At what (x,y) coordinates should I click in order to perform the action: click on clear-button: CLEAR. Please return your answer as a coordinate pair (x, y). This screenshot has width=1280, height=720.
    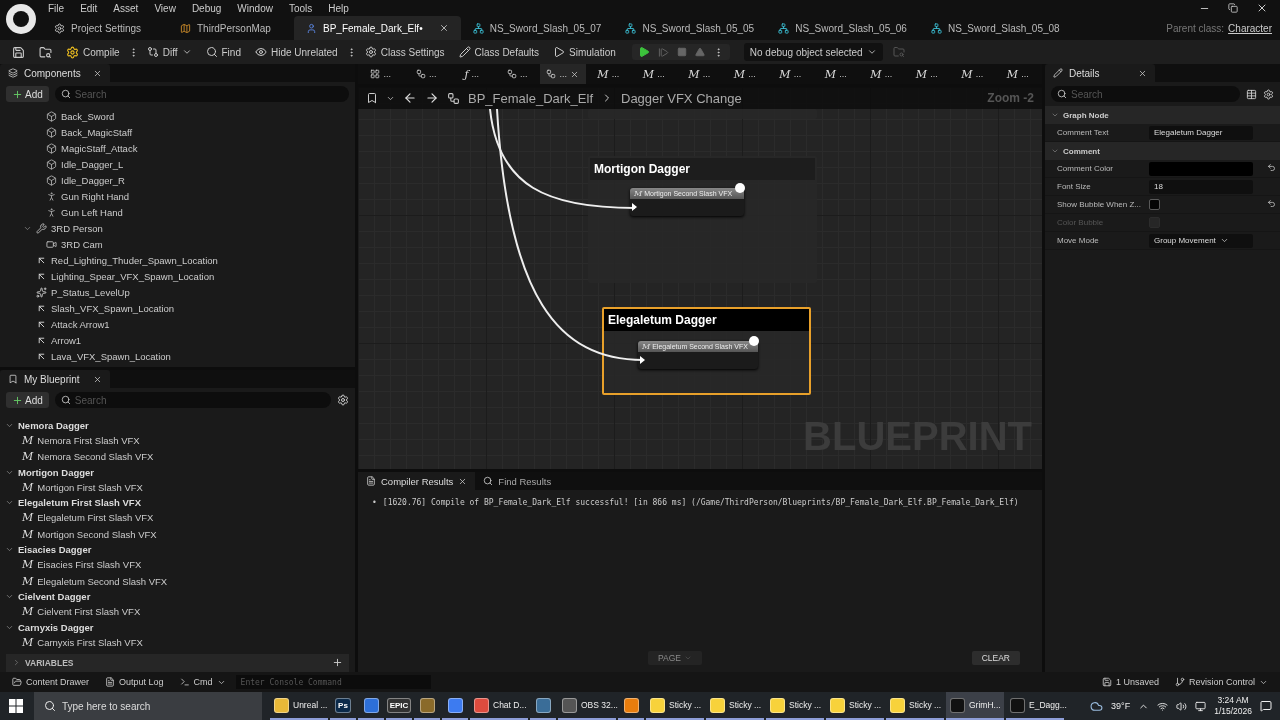
    Looking at the image, I should click on (995, 658).